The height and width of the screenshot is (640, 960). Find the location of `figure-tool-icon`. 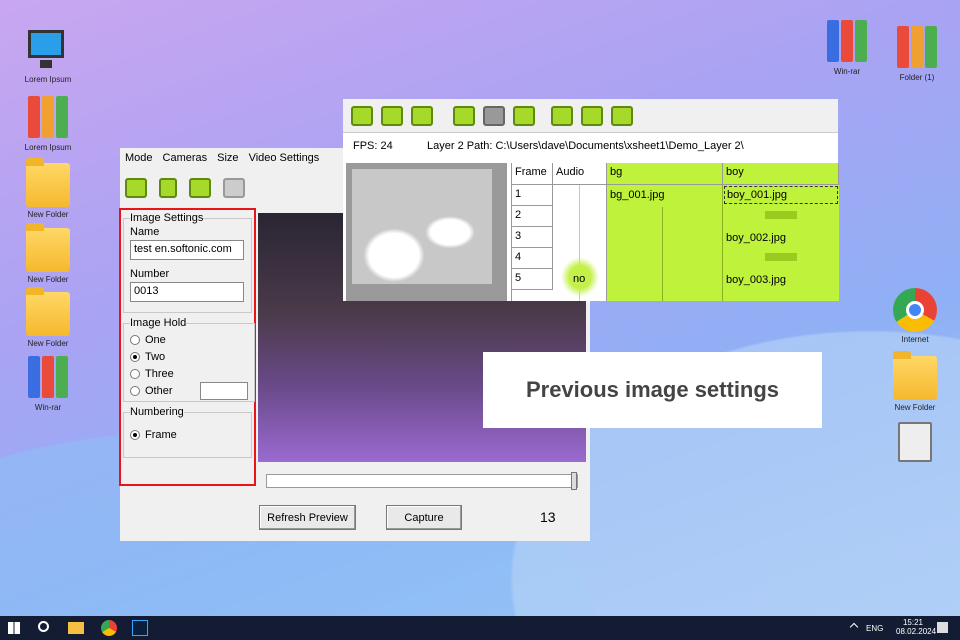

figure-tool-icon is located at coordinates (168, 188).